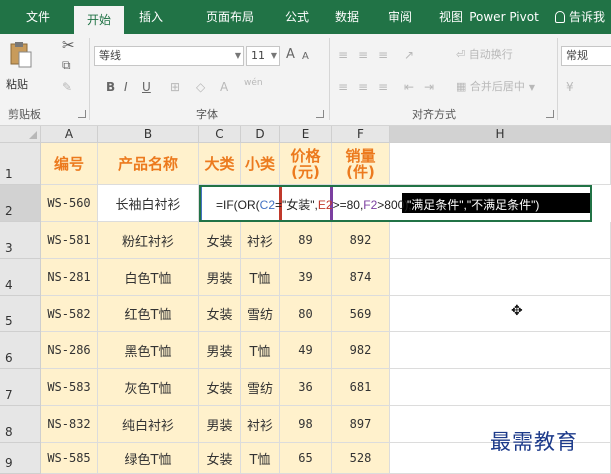  What do you see at coordinates (66, 65) in the screenshot?
I see `copy-icon: ⧉` at bounding box center [66, 65].